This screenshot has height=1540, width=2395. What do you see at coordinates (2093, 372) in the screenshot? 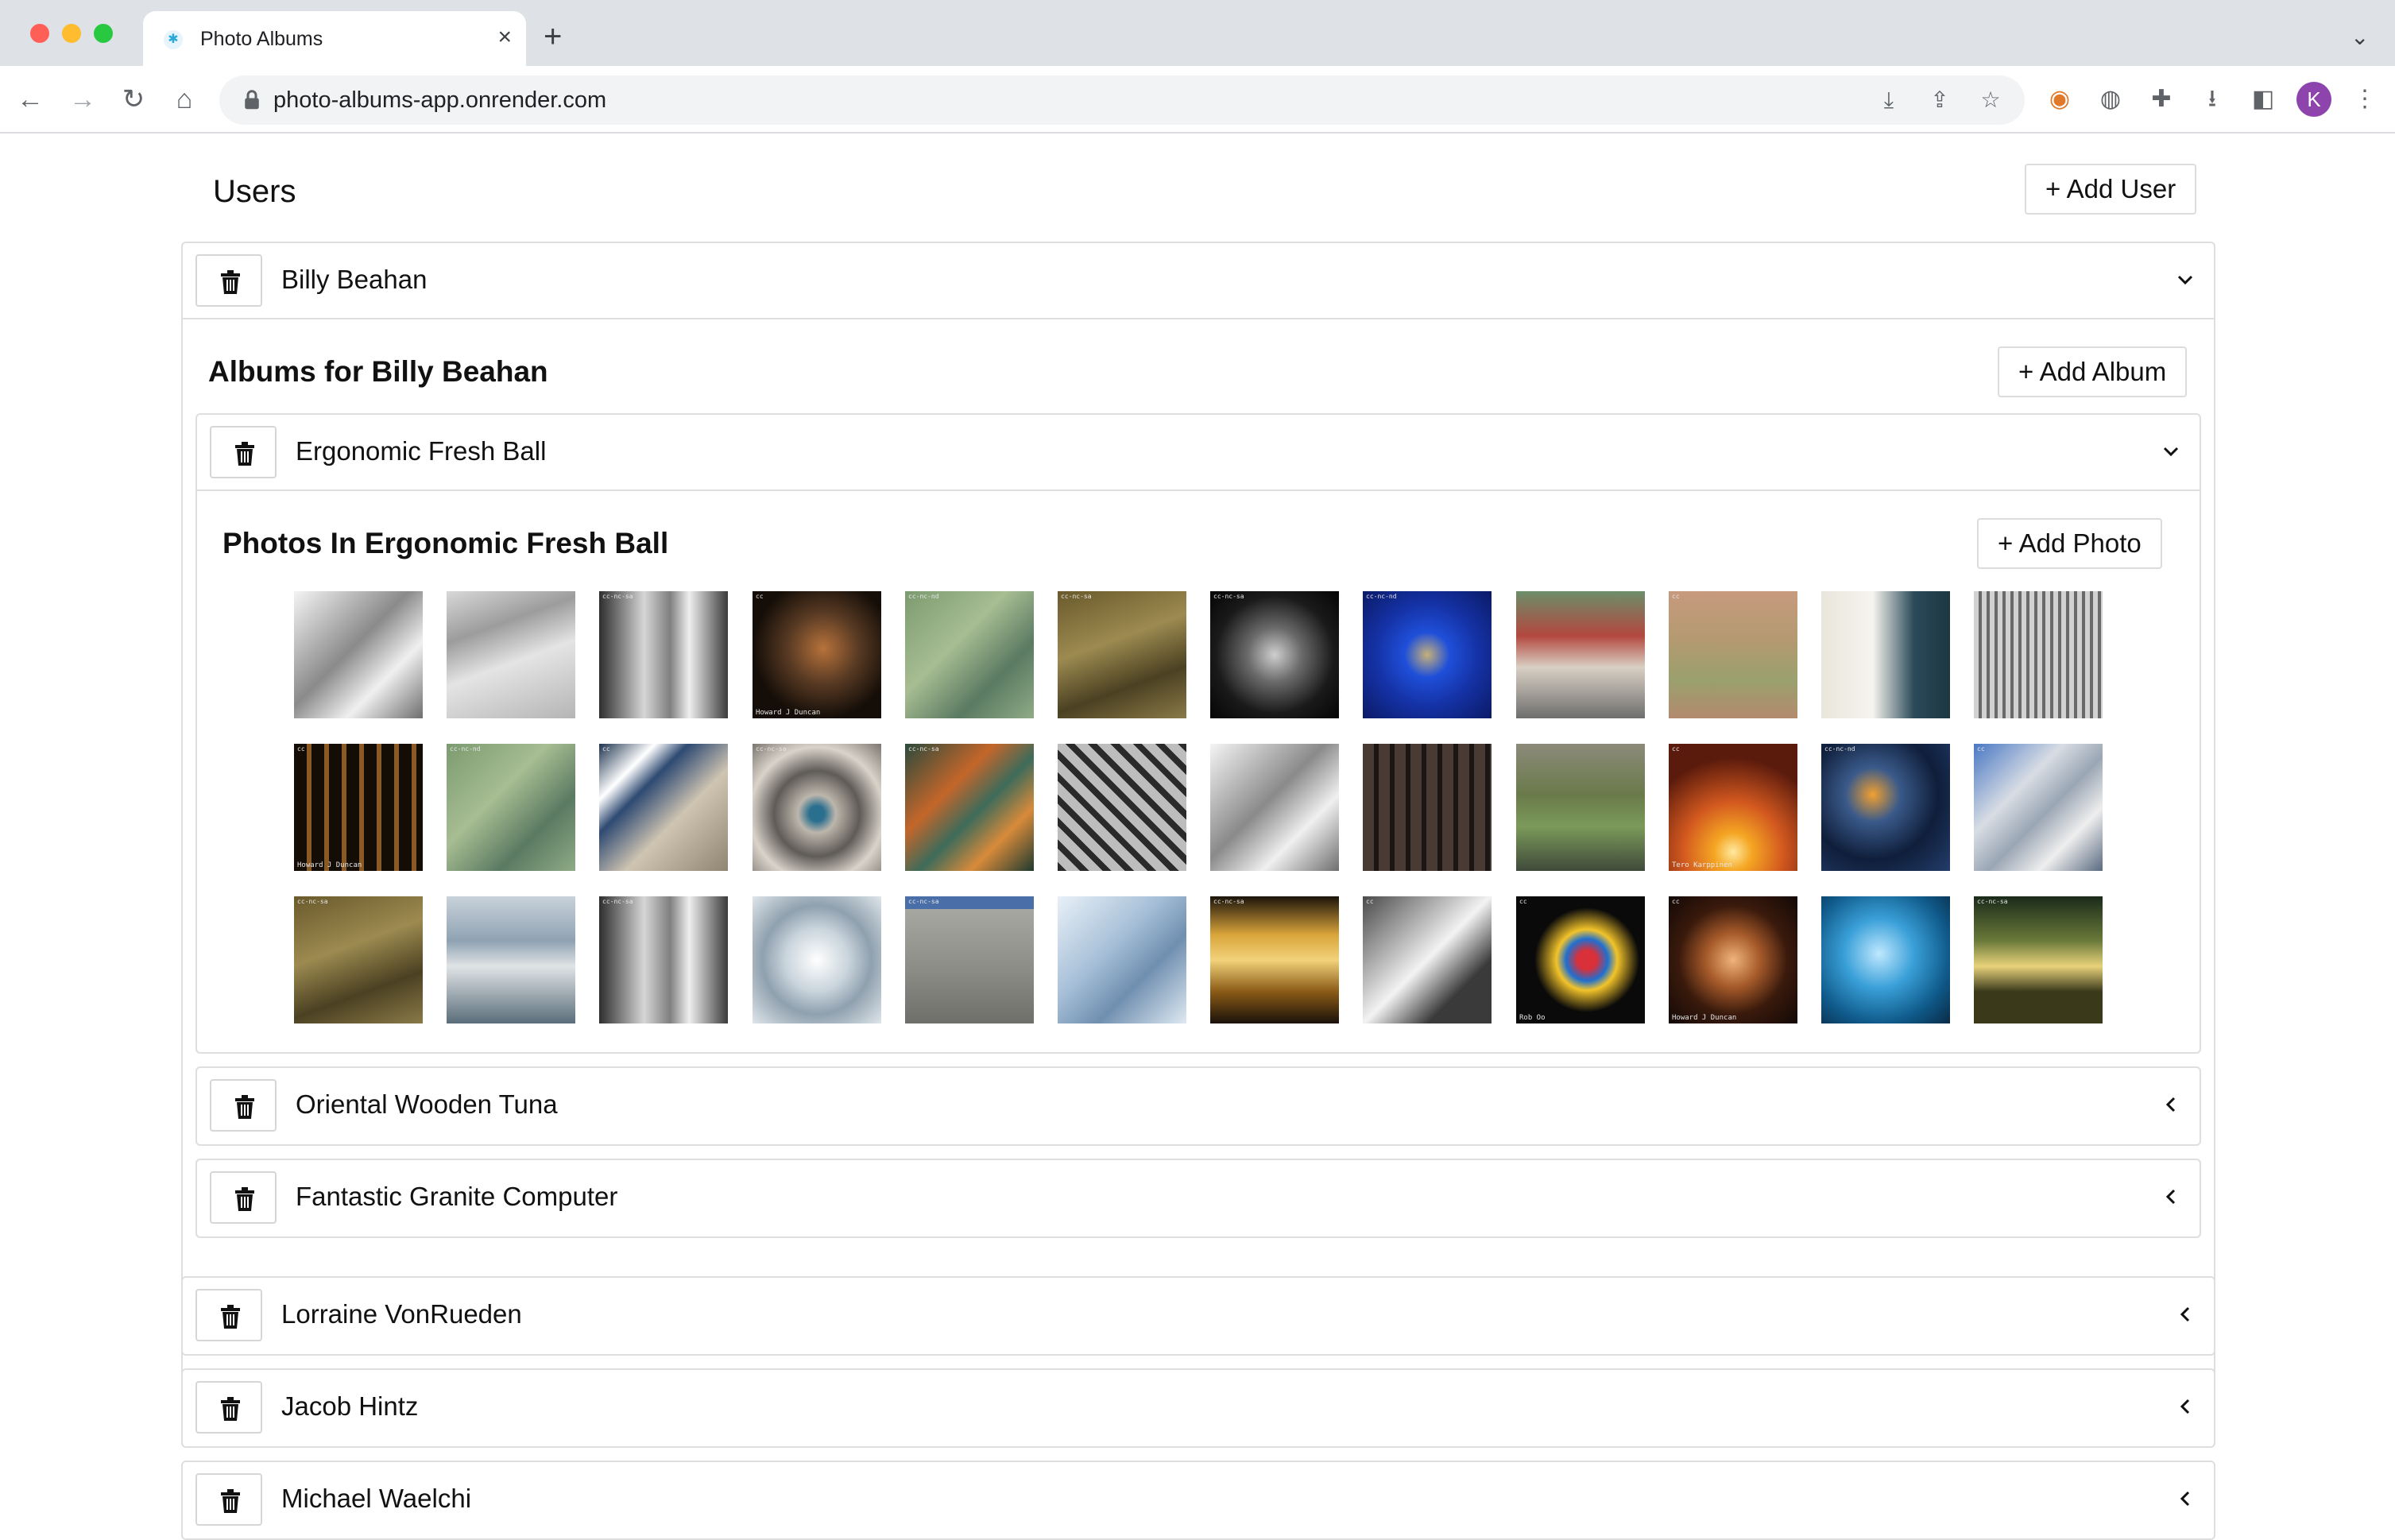
I see `add-album-button: + Add Album` at bounding box center [2093, 372].